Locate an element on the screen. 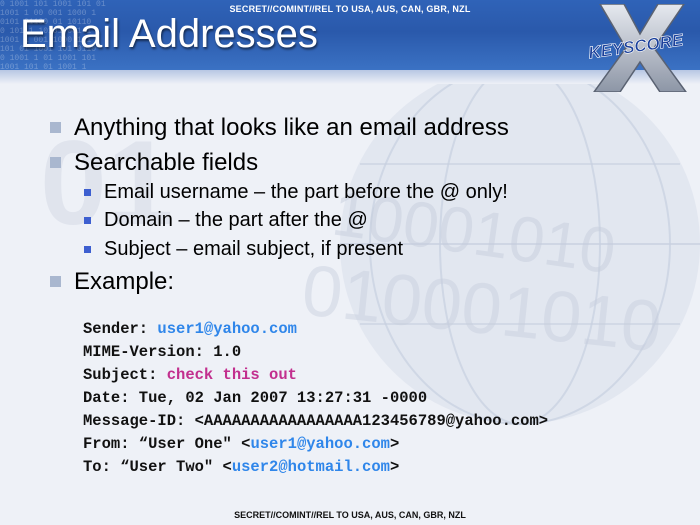 The width and height of the screenshot is (700, 525). subject-label: Subject: is located at coordinates (125, 375).